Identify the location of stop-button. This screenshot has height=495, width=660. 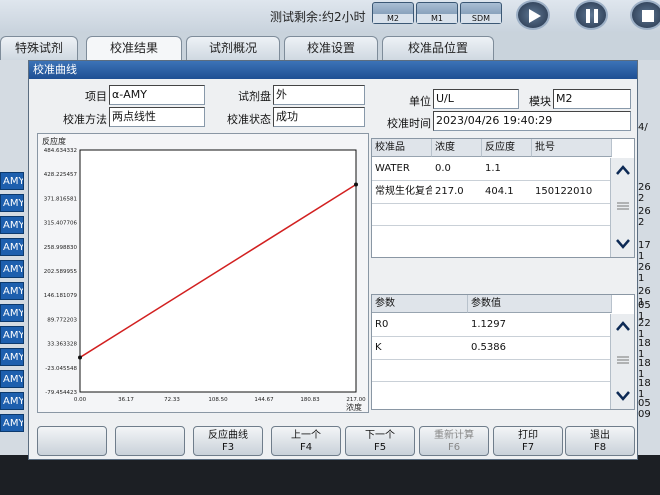
(645, 15).